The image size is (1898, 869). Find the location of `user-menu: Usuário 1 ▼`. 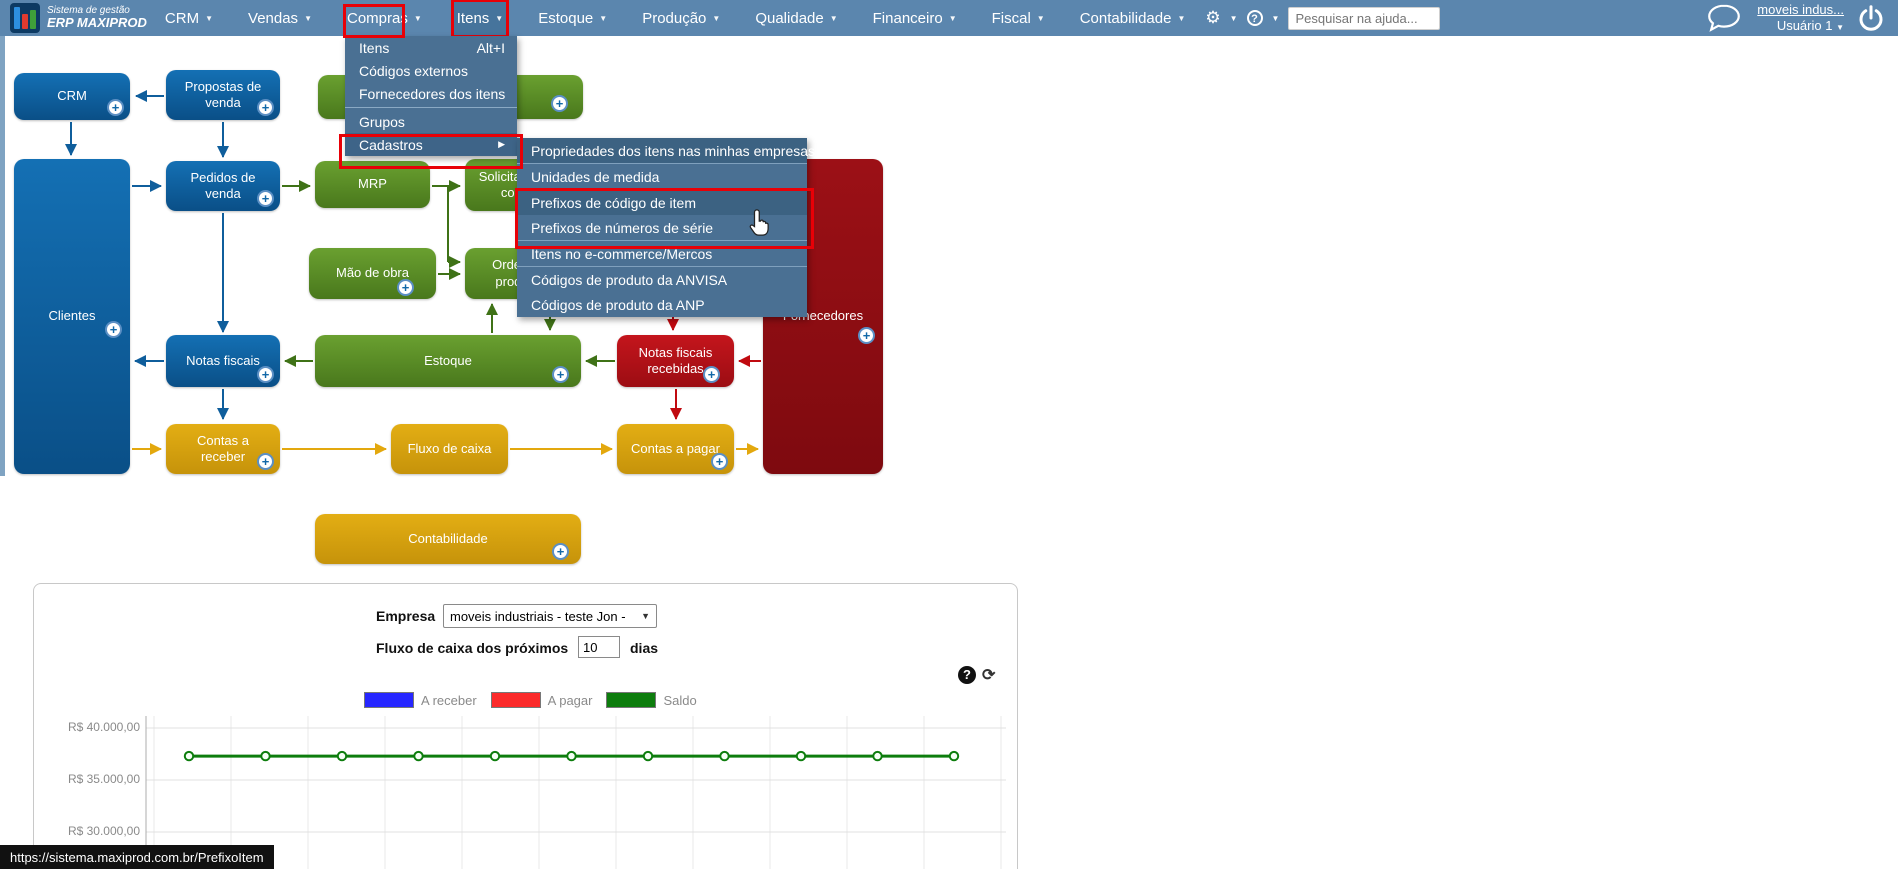

user-menu: Usuário 1 ▼ is located at coordinates (1800, 26).